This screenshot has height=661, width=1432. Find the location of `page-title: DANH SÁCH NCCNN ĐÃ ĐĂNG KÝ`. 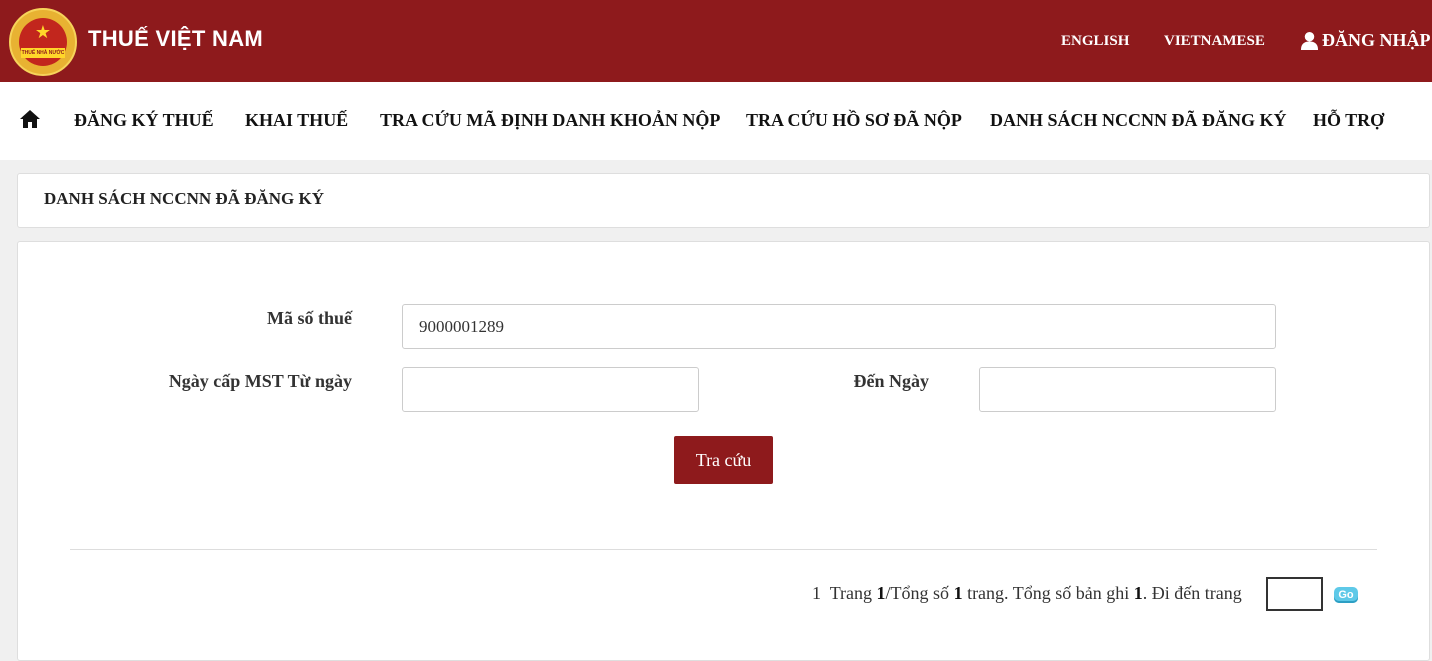

page-title: DANH SÁCH NCCNN ĐÃ ĐĂNG KÝ is located at coordinates (184, 198).